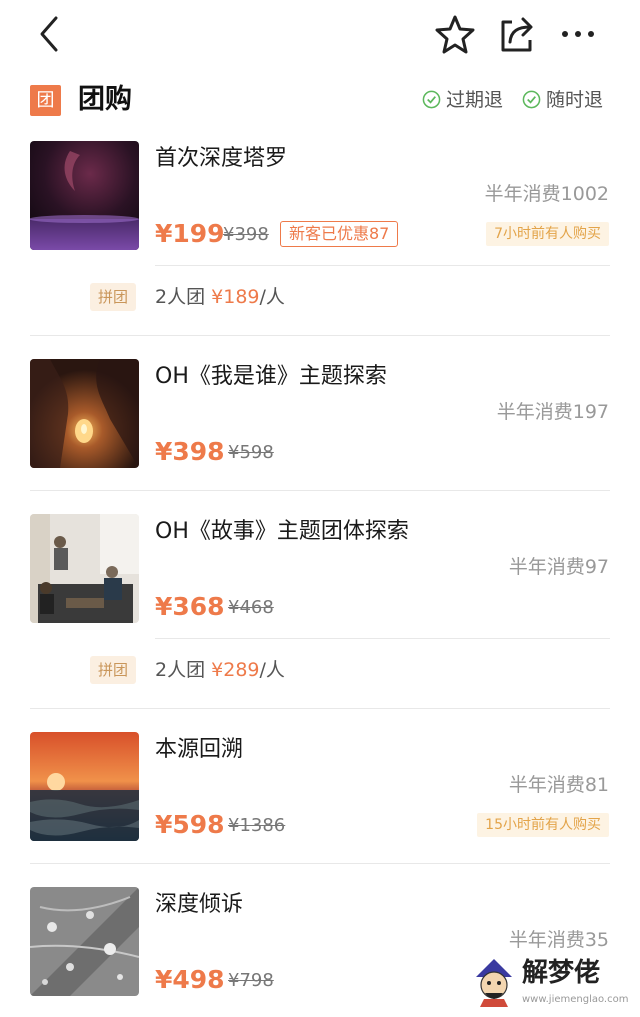  I want to click on deal-price: ¥199, so click(190, 233).